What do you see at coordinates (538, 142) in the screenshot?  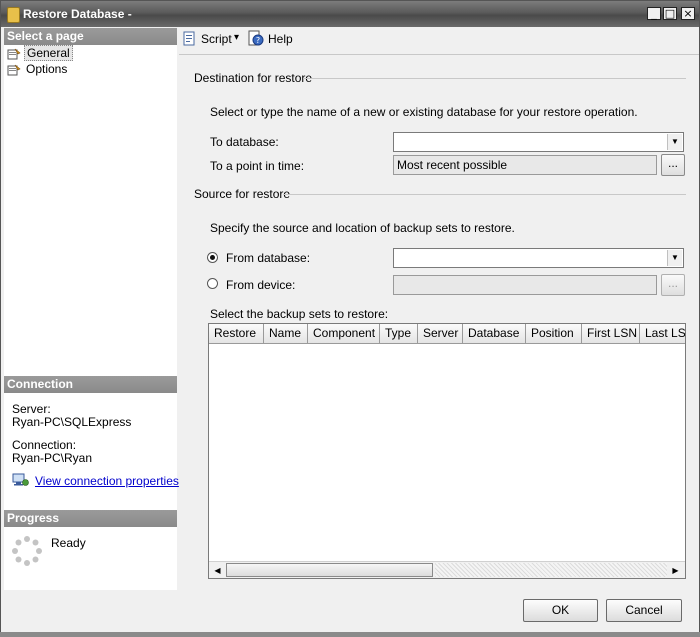 I see `to-database-combo: ▼` at bounding box center [538, 142].